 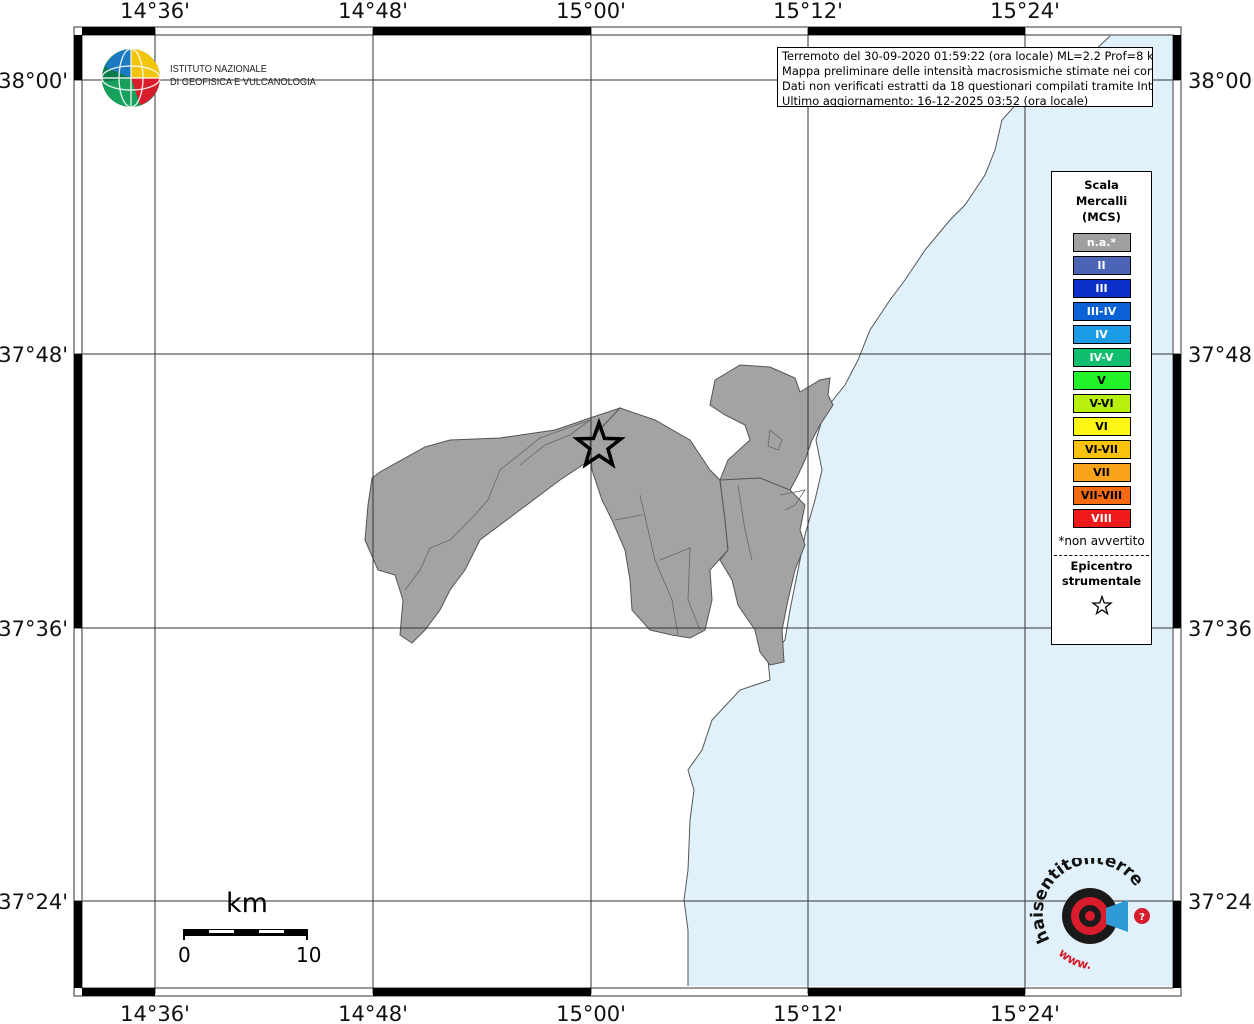 I want to click on scale-bar-end: 10, so click(x=309, y=955).